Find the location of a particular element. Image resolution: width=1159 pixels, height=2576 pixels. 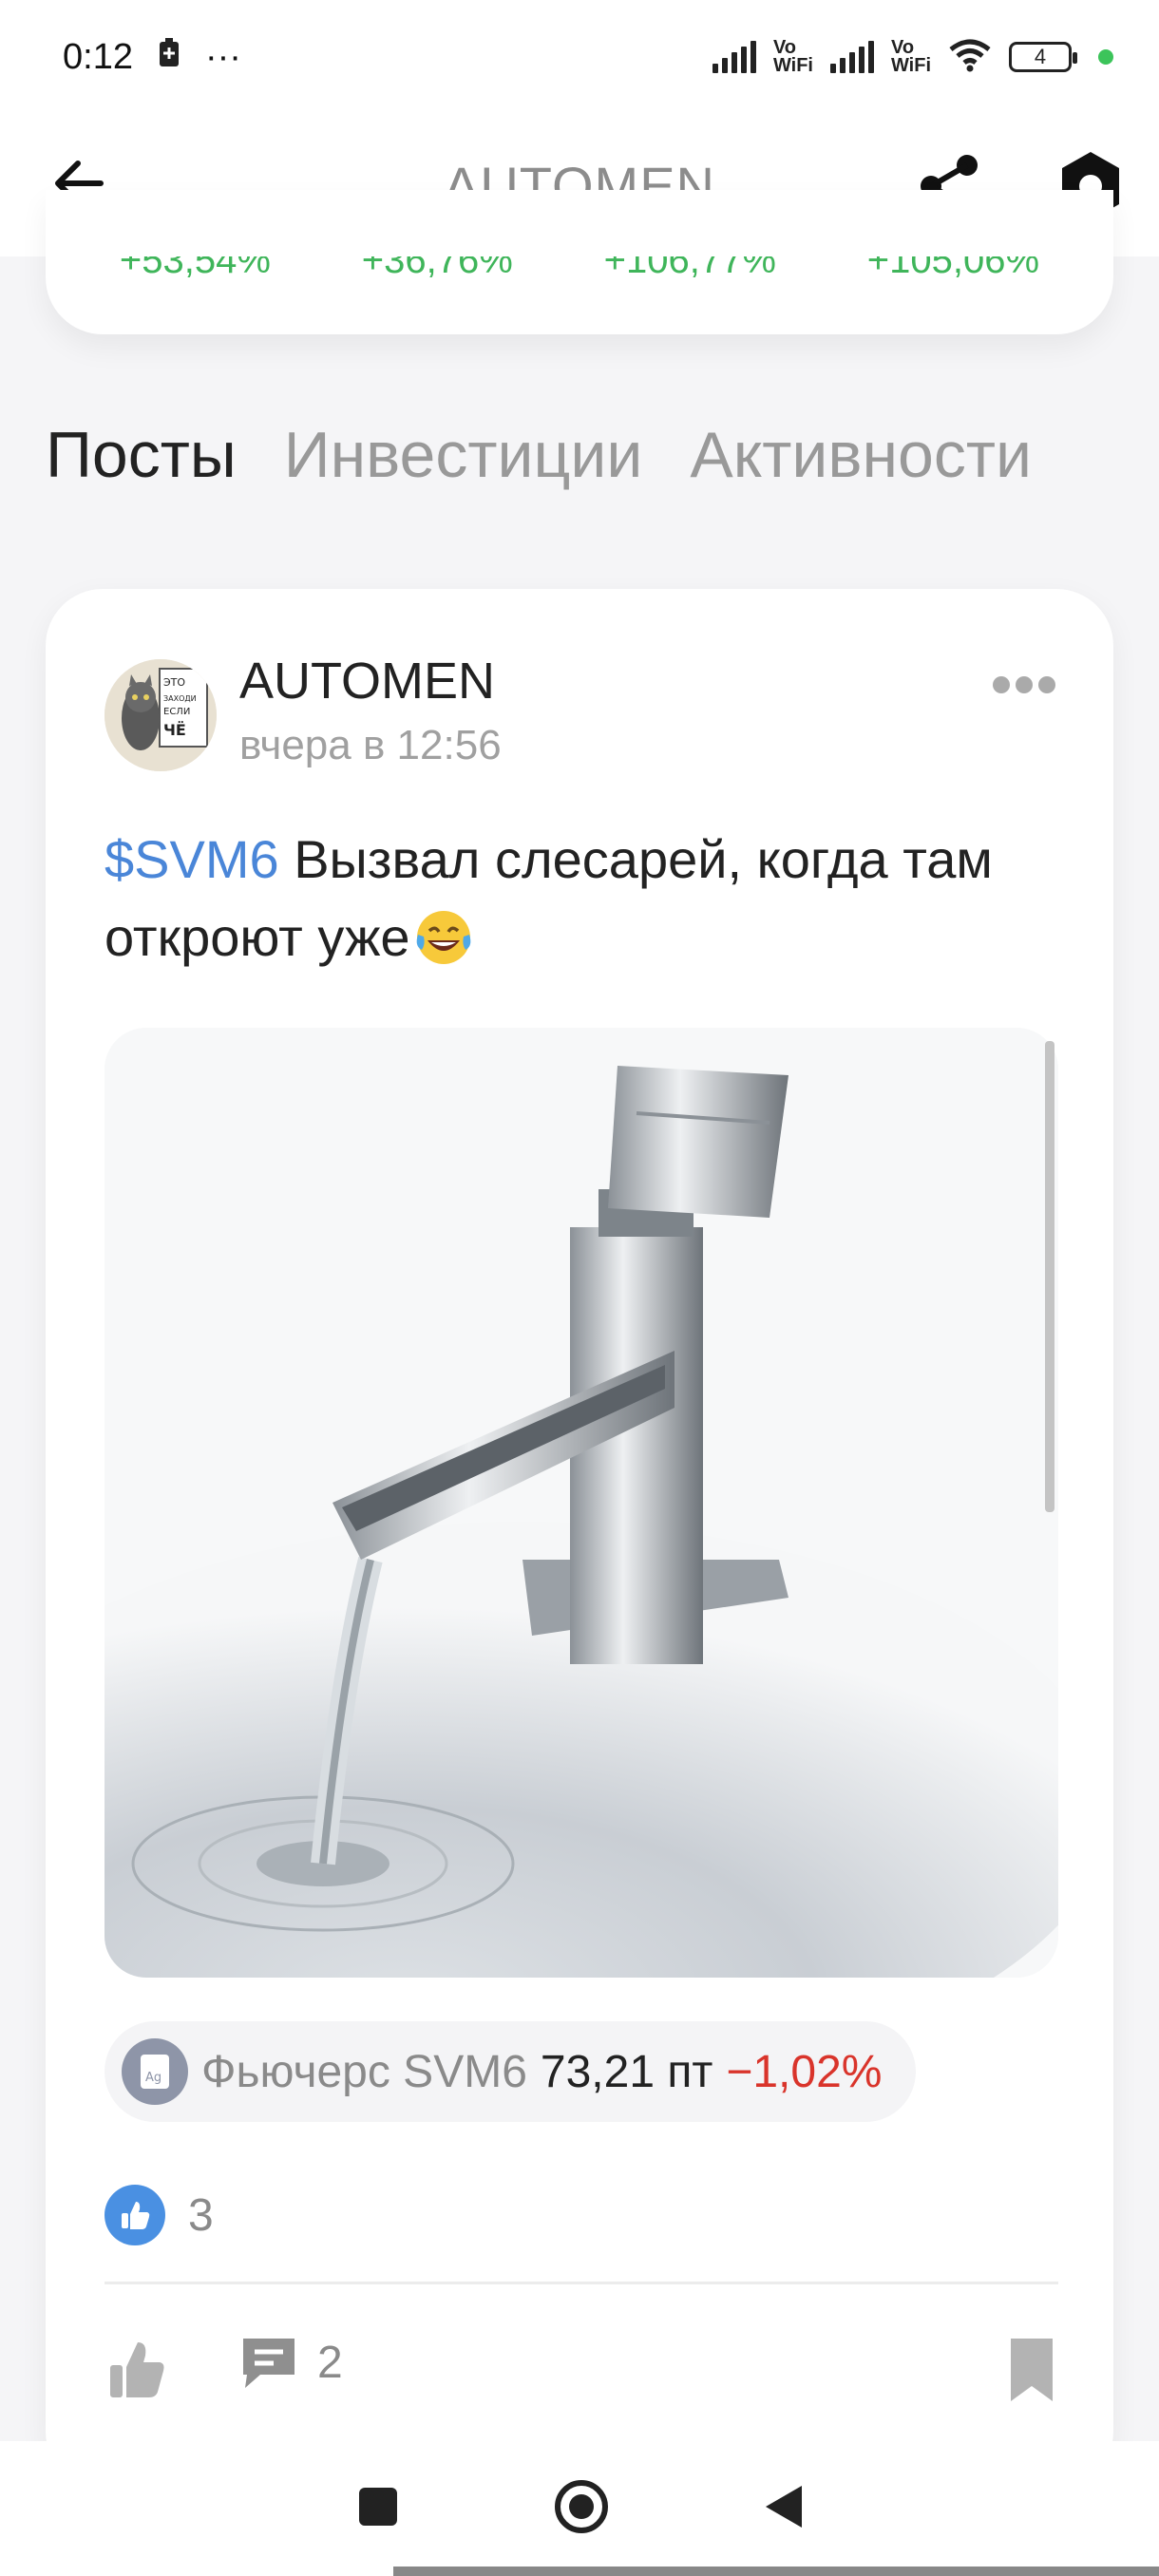

instrument-change: −1,02% is located at coordinates (804, 2071).